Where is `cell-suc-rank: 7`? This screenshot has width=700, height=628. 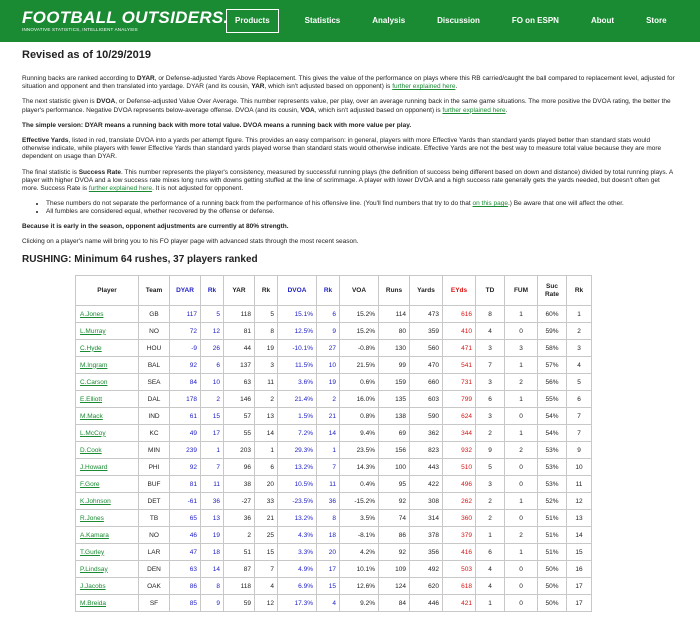
cell-suc-rank: 7 is located at coordinates (579, 416).